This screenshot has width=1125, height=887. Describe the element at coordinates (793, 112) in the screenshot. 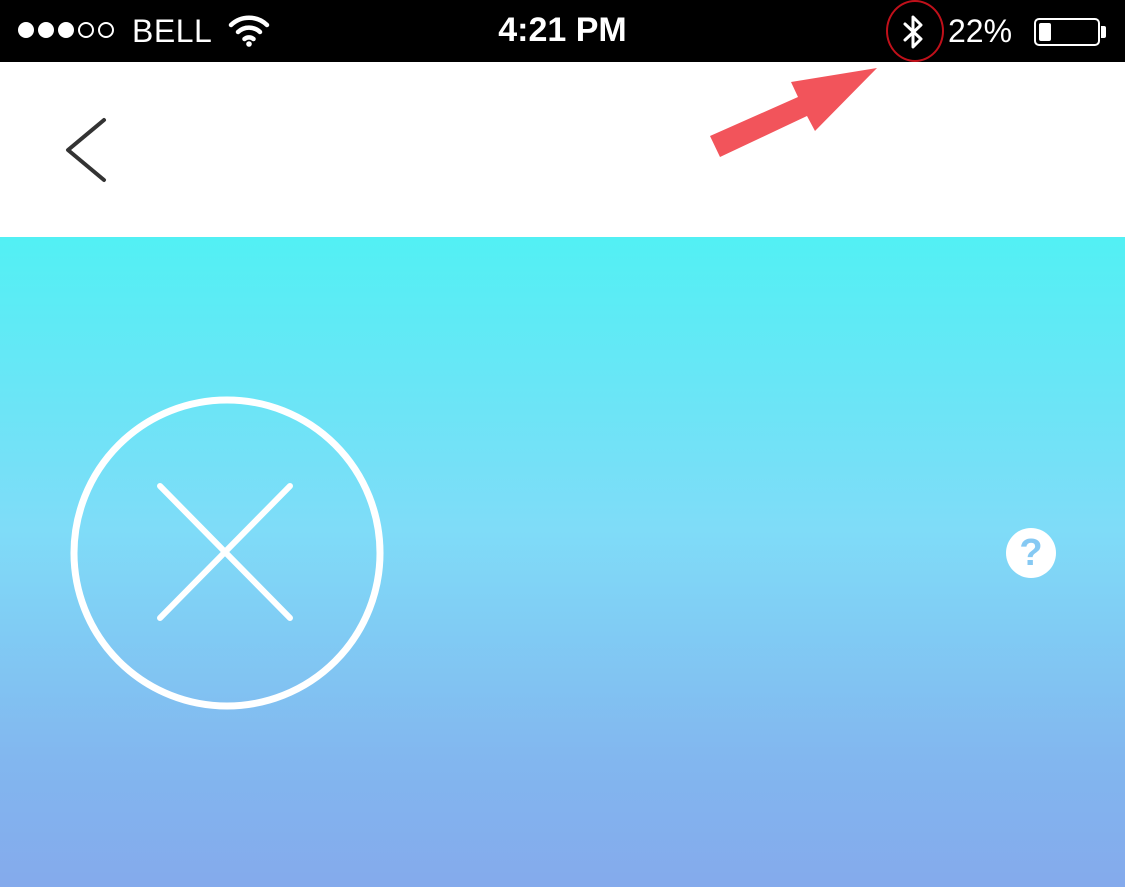

I see `annotation-arrow-icon` at that location.